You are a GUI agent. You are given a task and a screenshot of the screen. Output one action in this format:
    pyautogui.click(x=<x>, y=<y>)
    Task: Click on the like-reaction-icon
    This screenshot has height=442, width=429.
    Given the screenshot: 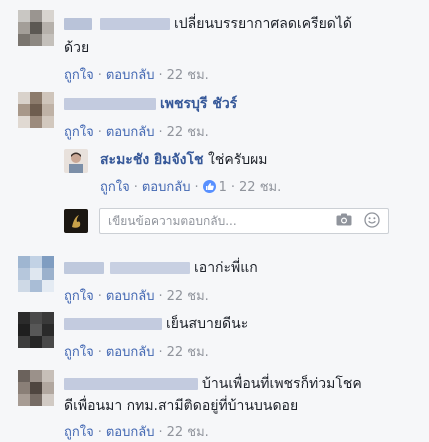 What is the action you would take?
    pyautogui.click(x=209, y=186)
    